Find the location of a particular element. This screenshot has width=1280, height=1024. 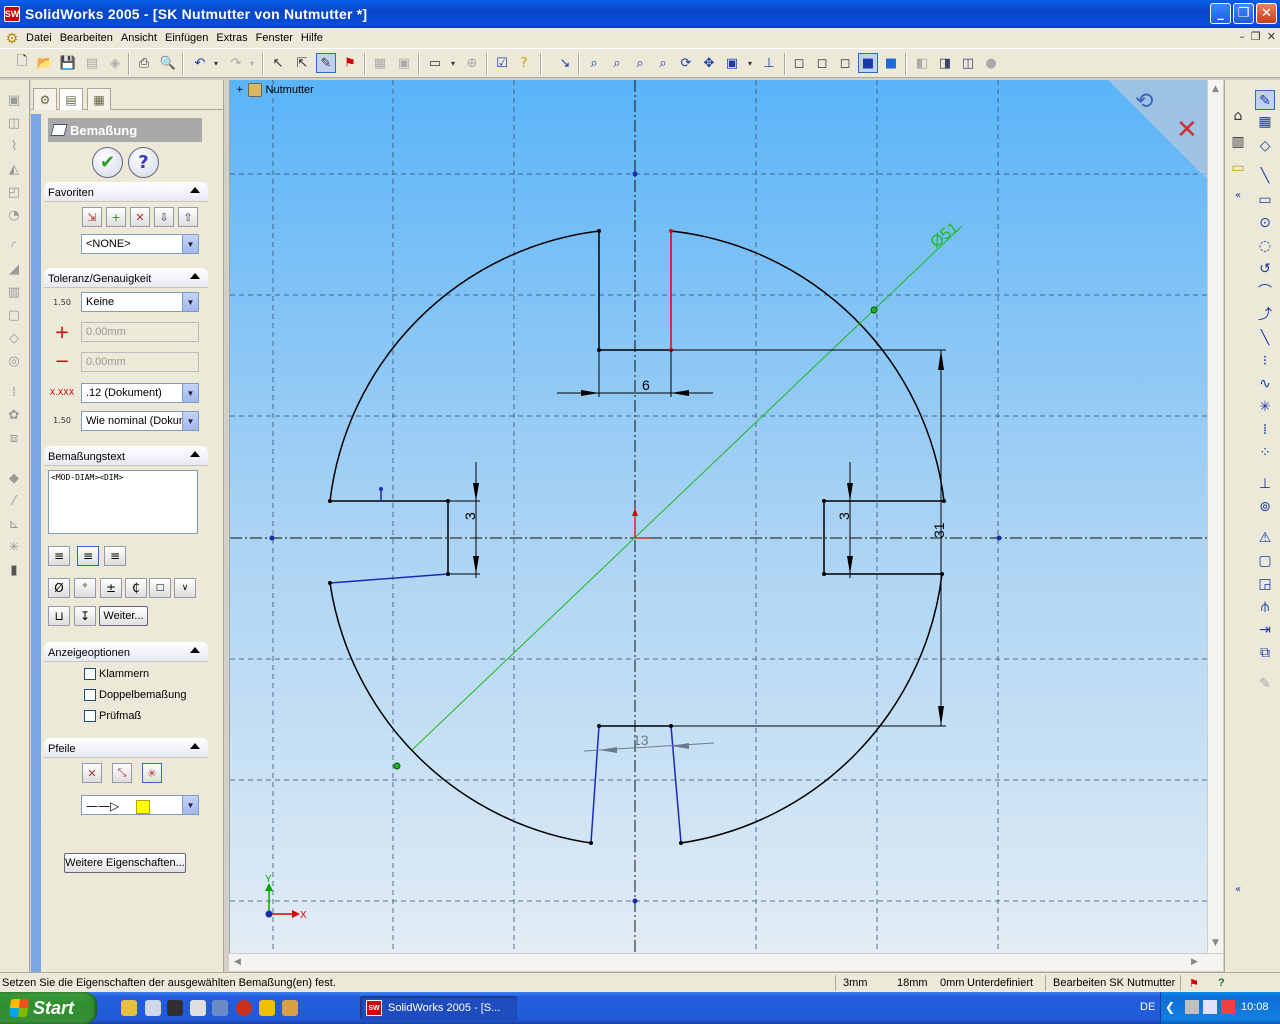

move-entities-icon: ⧉ is located at coordinates (1265, 653).